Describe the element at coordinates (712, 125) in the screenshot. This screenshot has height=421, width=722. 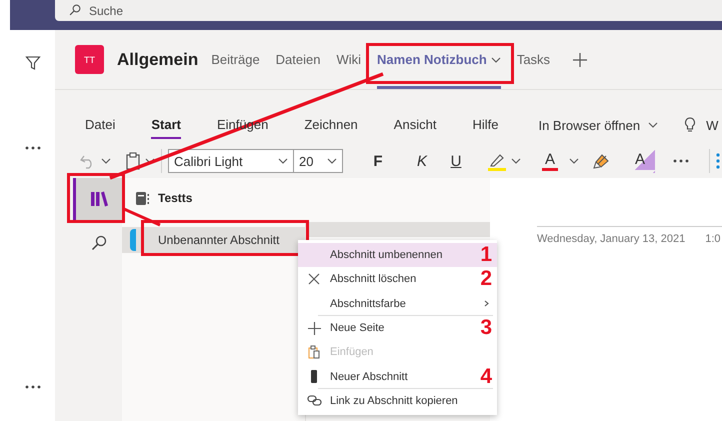
I see `tell-me-field: W` at that location.